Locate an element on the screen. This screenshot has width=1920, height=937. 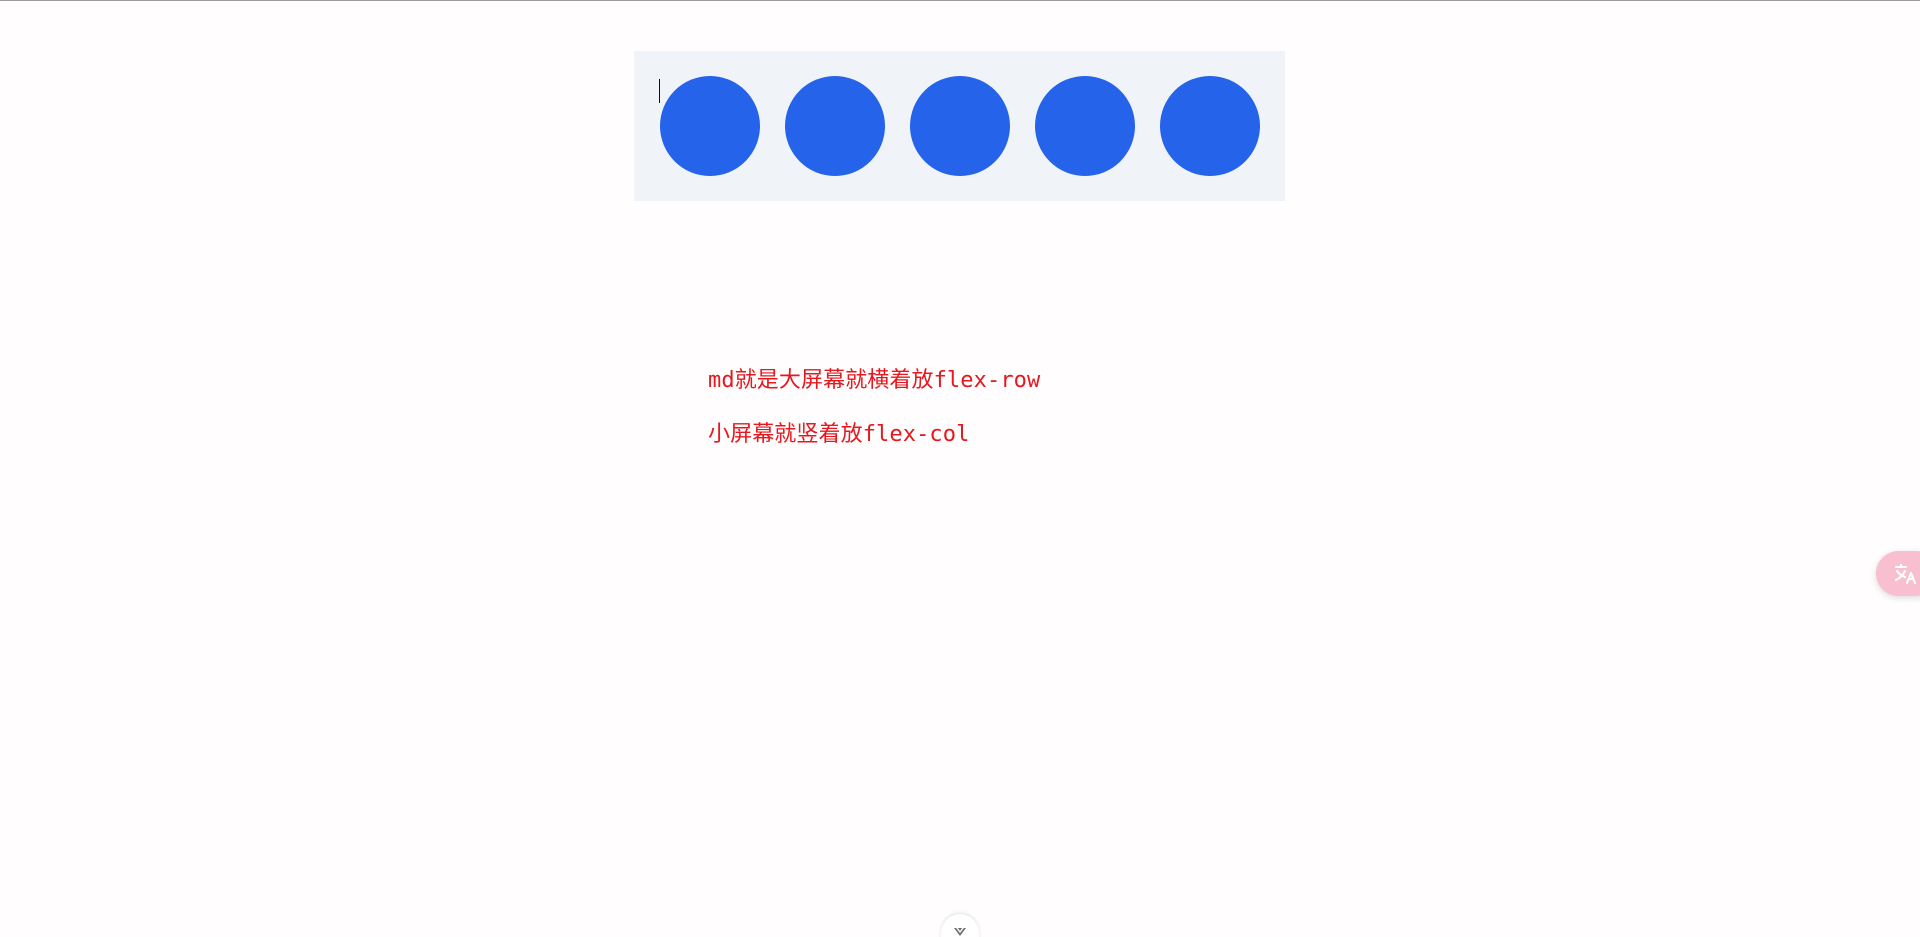
note-line-small-screen: 小屏幕就竖着放flex-col is located at coordinates (839, 434).